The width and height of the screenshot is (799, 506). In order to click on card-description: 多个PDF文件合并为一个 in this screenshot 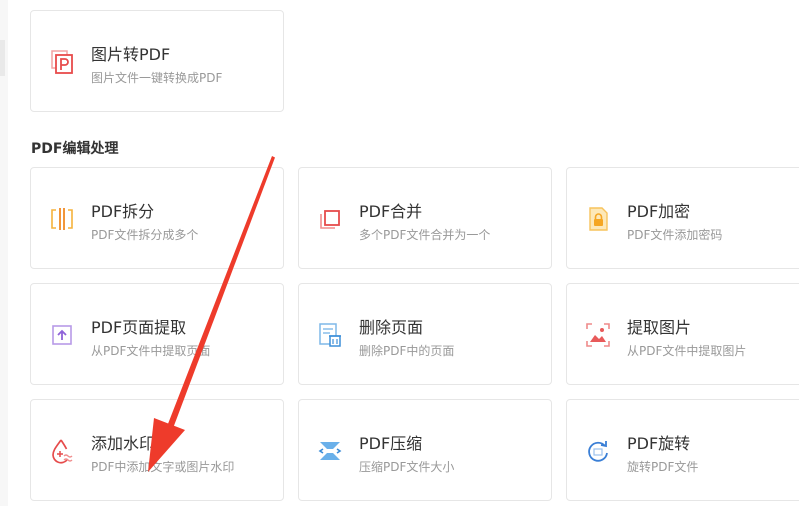, I will do `click(425, 235)`.